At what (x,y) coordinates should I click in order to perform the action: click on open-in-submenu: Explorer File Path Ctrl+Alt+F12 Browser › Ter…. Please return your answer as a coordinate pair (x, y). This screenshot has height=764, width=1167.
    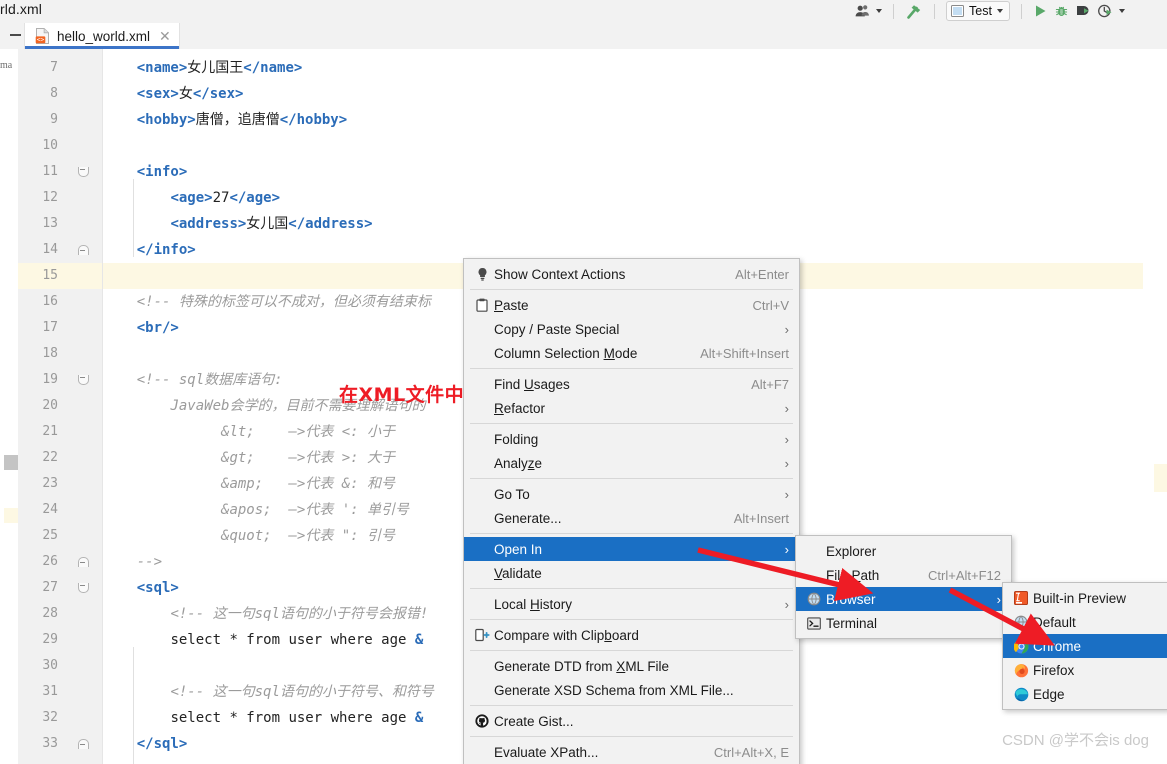
    Looking at the image, I should click on (903, 587).